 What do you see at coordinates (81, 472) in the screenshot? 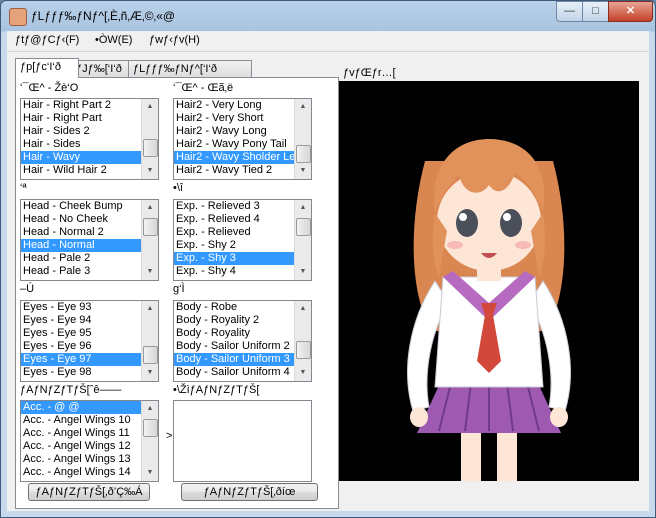
I see `list-item: Acc. - Angel Wings 14` at bounding box center [81, 472].